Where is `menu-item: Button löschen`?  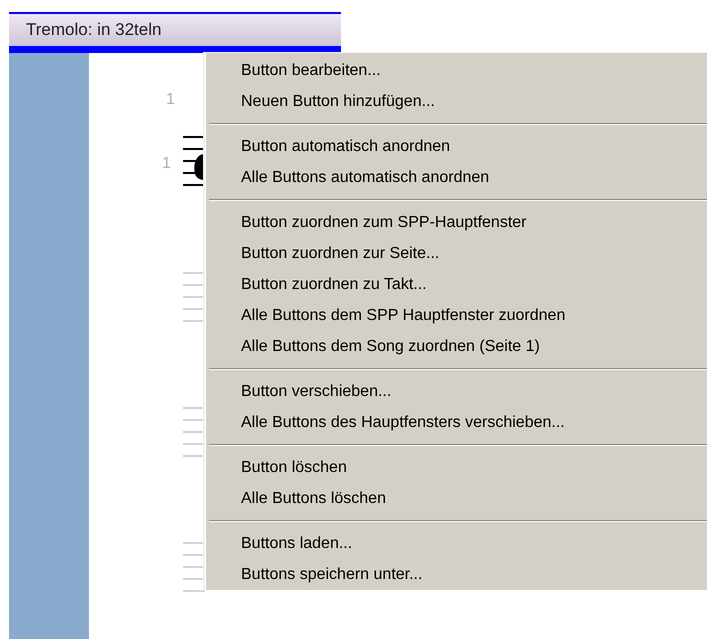
menu-item: Button löschen is located at coordinates (456, 467).